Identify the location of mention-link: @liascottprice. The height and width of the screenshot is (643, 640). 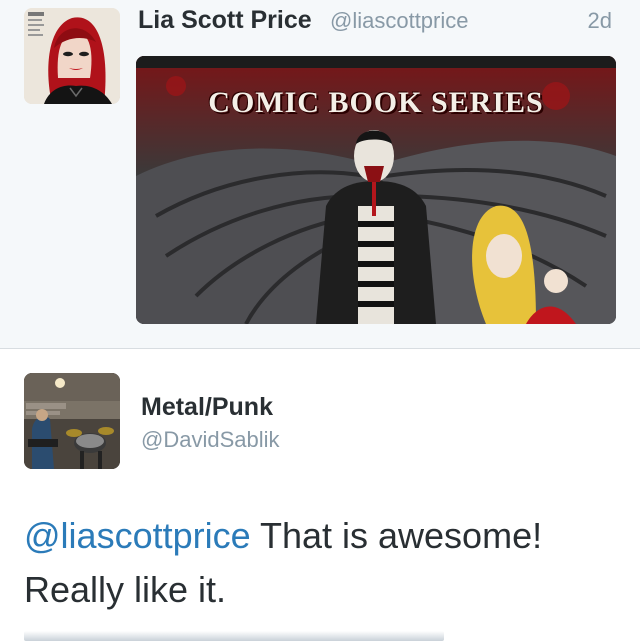
(137, 535).